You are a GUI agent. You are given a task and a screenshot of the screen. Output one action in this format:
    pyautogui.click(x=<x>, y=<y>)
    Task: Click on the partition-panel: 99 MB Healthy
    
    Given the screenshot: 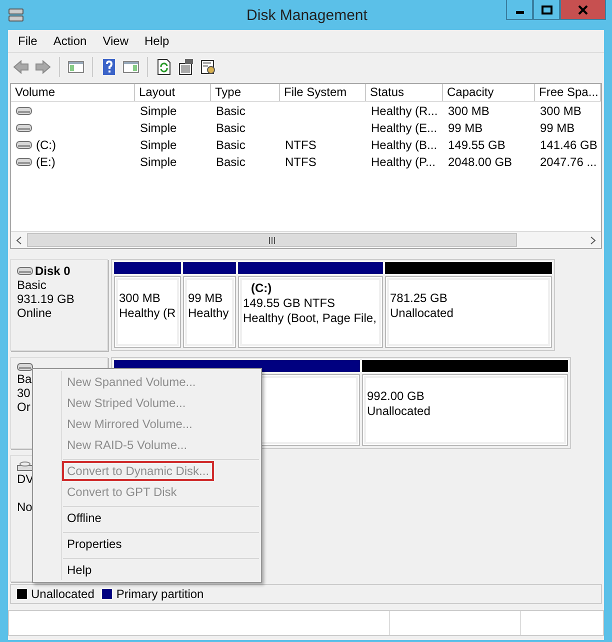 What is the action you would take?
    pyautogui.click(x=209, y=312)
    